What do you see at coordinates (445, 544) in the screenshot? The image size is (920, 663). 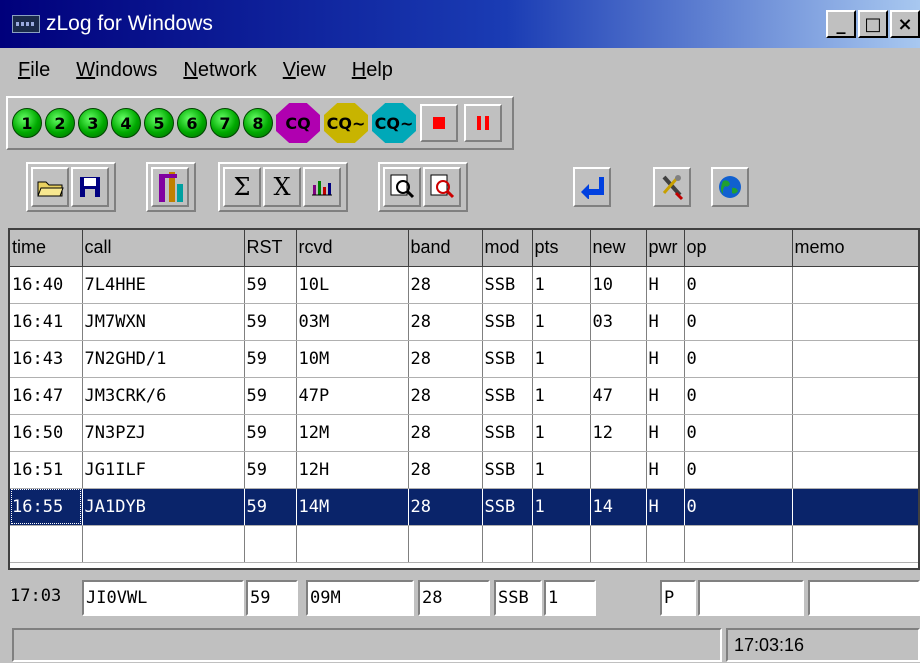 I see `cell-band` at bounding box center [445, 544].